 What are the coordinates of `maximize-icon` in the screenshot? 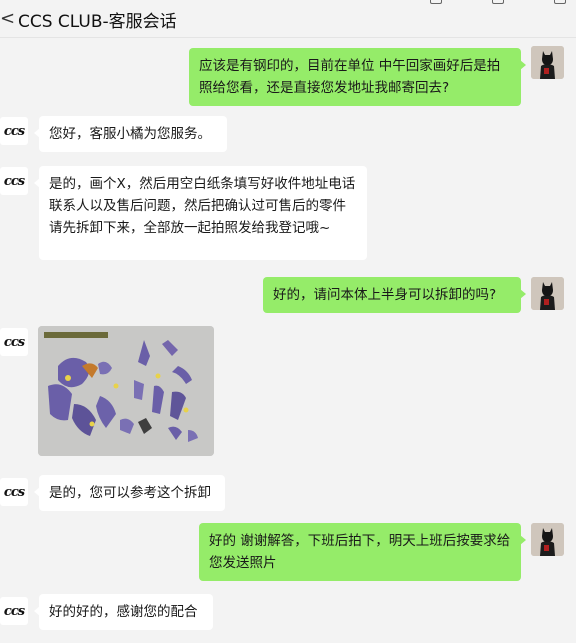 It's located at (560, 2).